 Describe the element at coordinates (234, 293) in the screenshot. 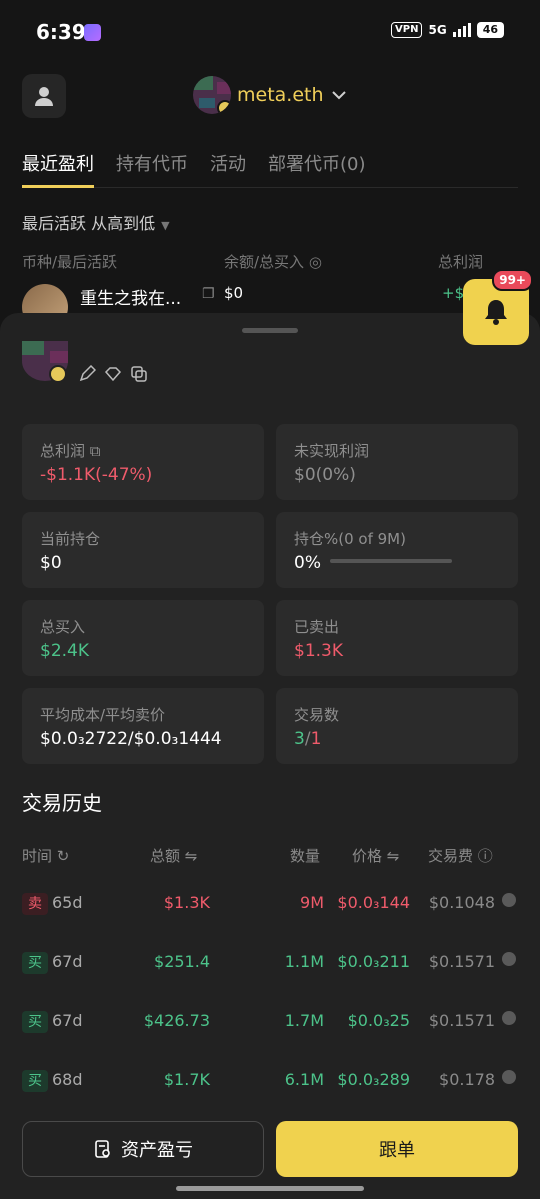

I see `token-balance: $0` at that location.